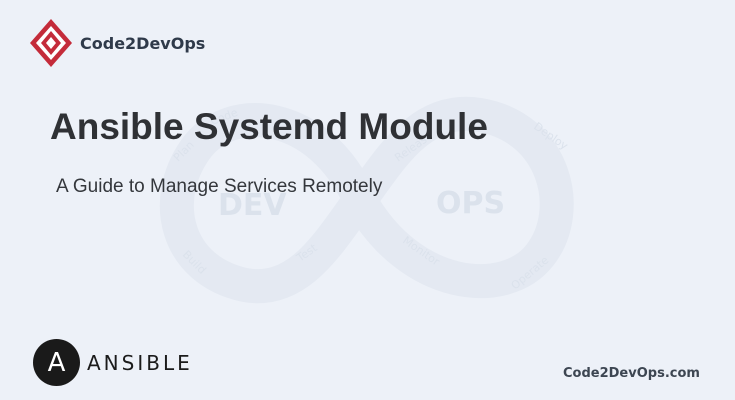  What do you see at coordinates (140, 362) in the screenshot?
I see `ansible-wordmark: ANSIBLE` at bounding box center [140, 362].